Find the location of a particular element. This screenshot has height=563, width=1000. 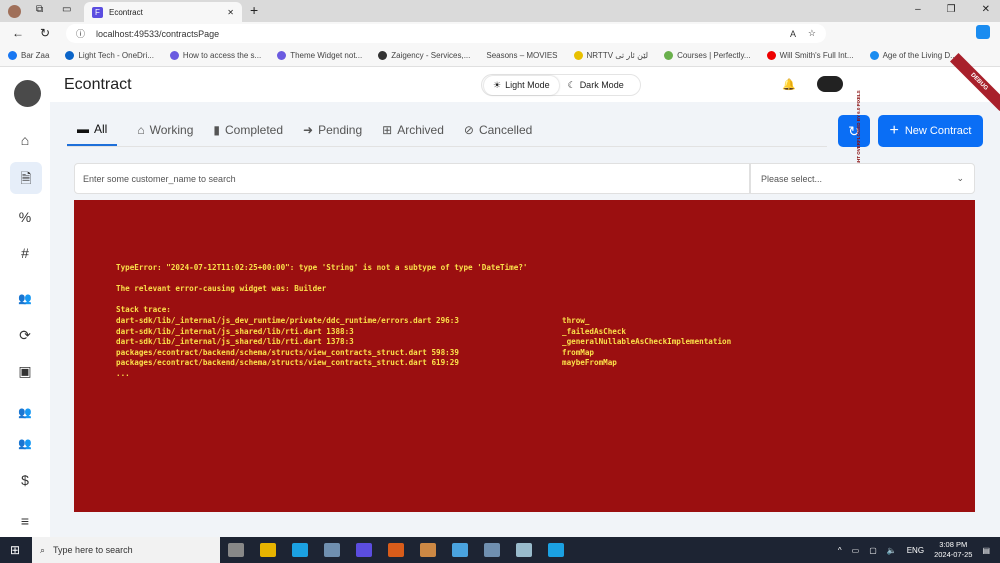

edge-icon is located at coordinates (300, 550).